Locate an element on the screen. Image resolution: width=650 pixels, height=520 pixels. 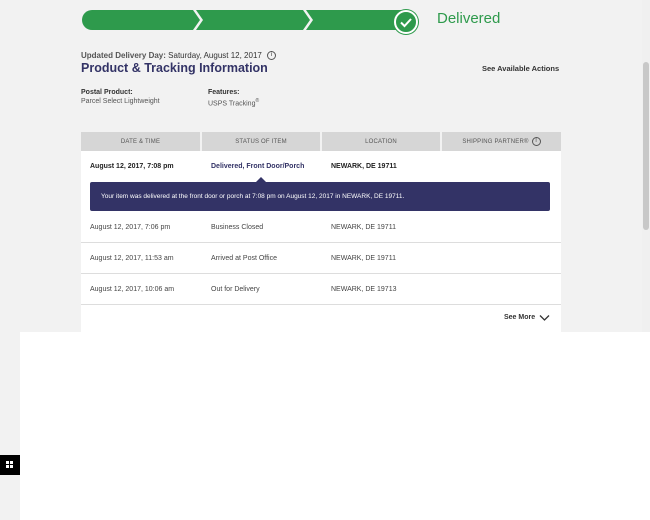
info-icon: i is located at coordinates (272, 56).